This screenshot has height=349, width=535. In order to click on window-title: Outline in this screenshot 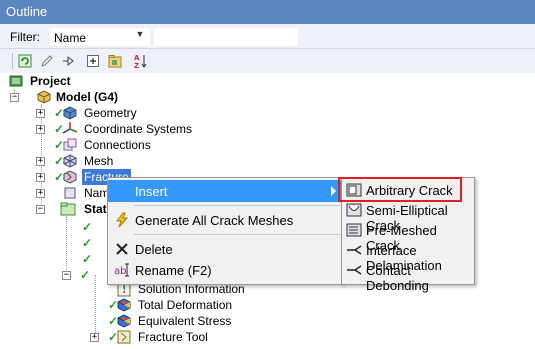, I will do `click(27, 11)`.